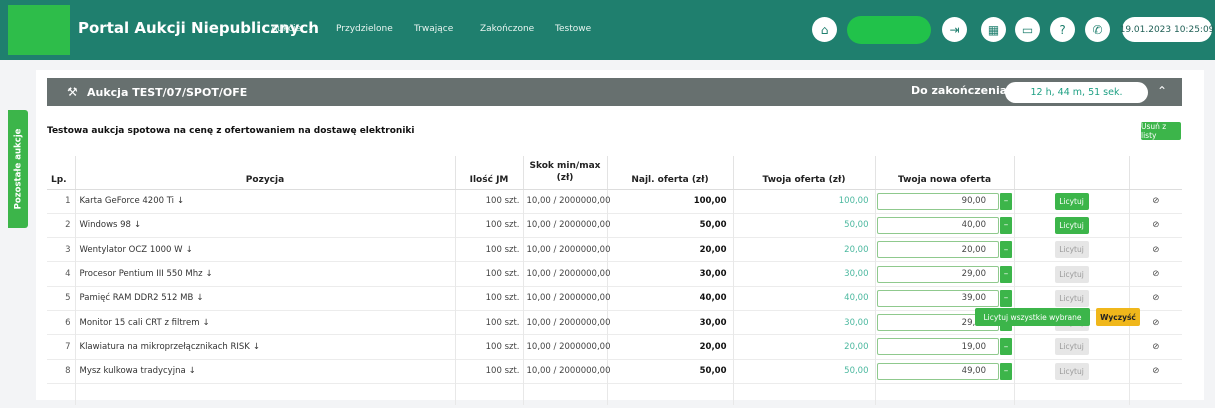 The height and width of the screenshot is (408, 1215). What do you see at coordinates (824, 29) in the screenshot?
I see `home-icon: ⌂` at bounding box center [824, 29].